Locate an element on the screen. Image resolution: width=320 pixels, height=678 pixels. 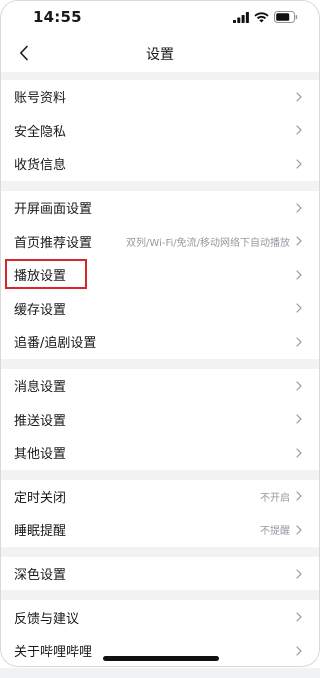
page-title: 设置 is located at coordinates (160, 55).